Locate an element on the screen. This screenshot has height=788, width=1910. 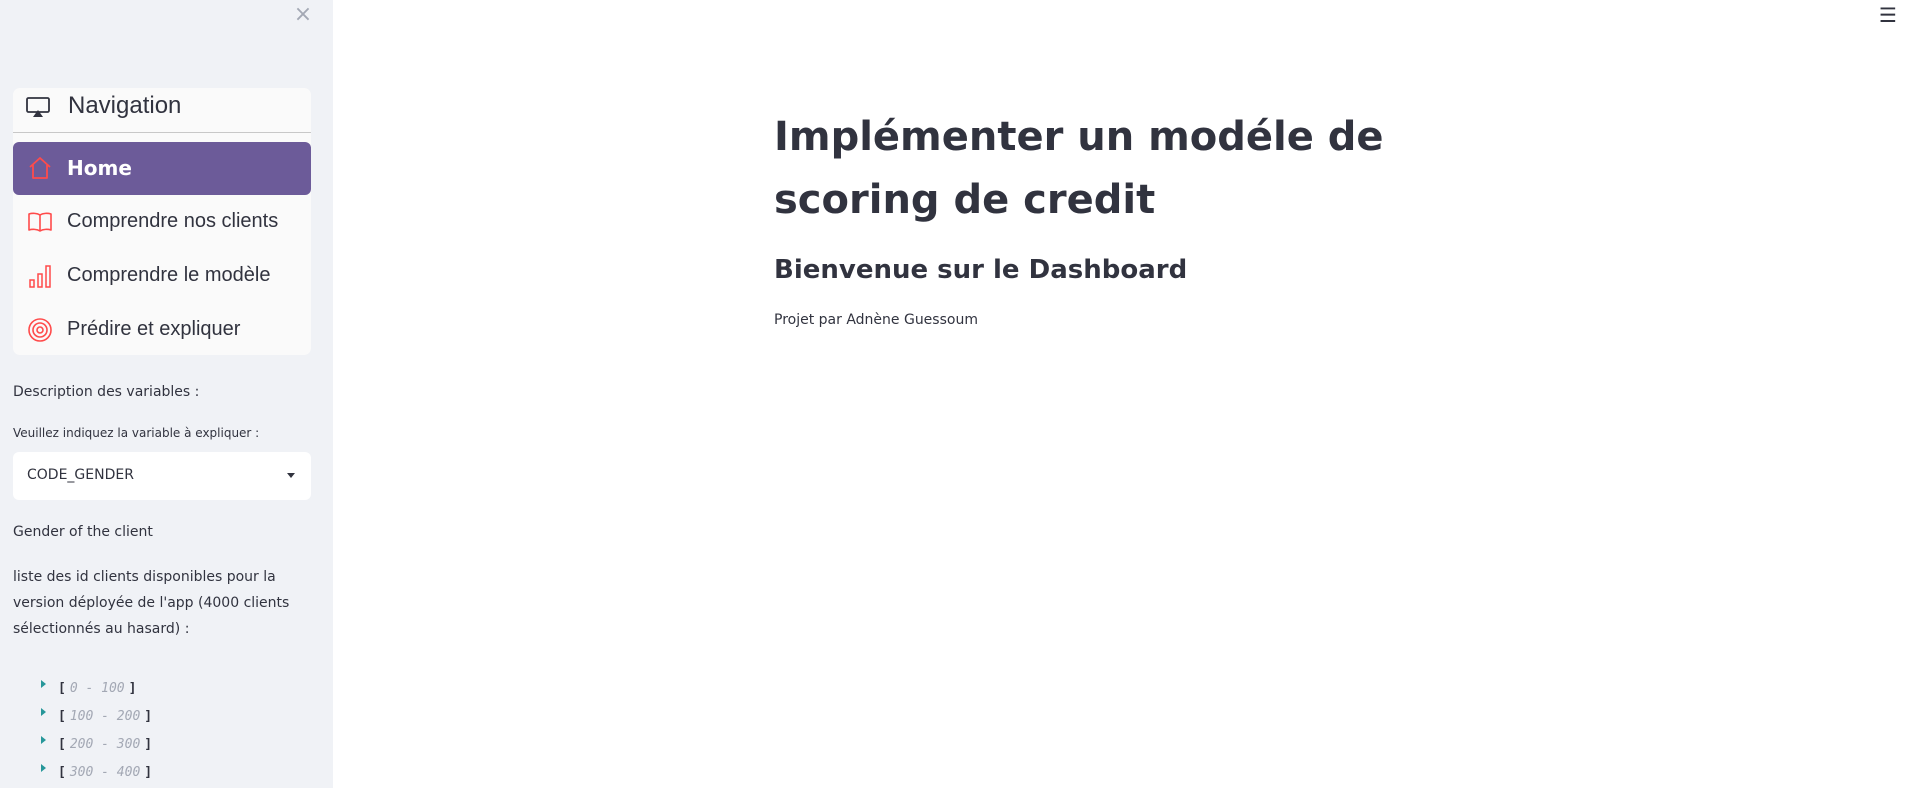
navigation-header: Navigation is located at coordinates (162, 110).